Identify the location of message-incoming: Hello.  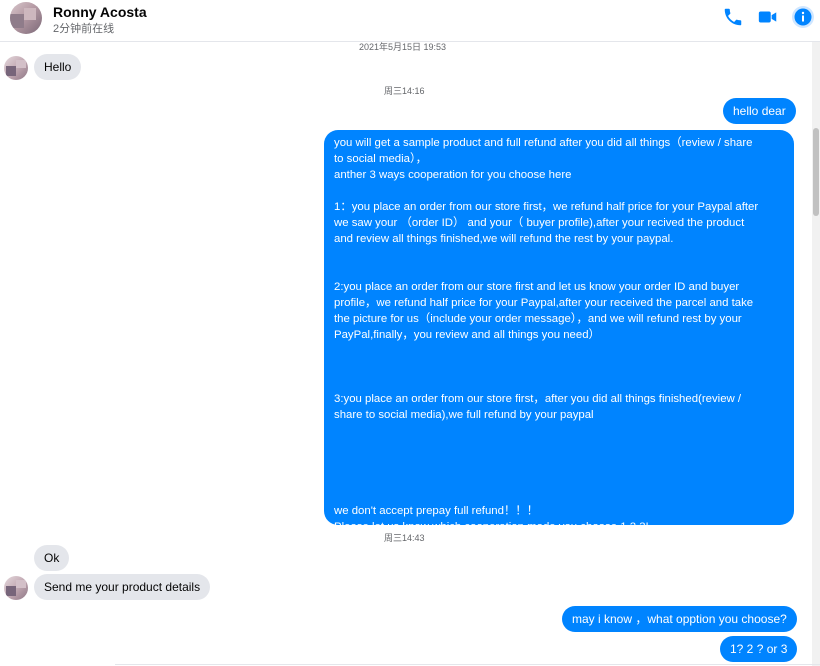
(58, 67).